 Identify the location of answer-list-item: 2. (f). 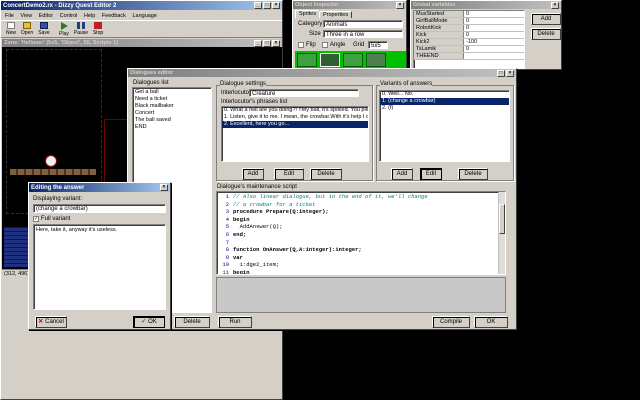
(444, 108).